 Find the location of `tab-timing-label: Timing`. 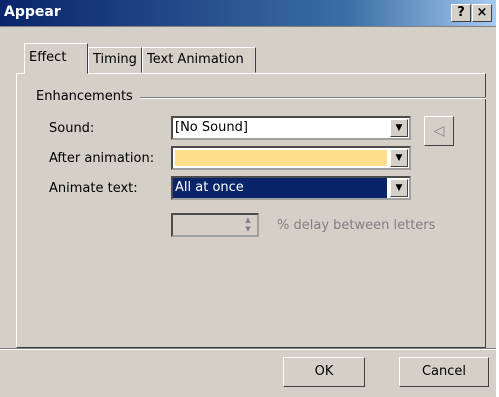

tab-timing-label: Timing is located at coordinates (115, 59).